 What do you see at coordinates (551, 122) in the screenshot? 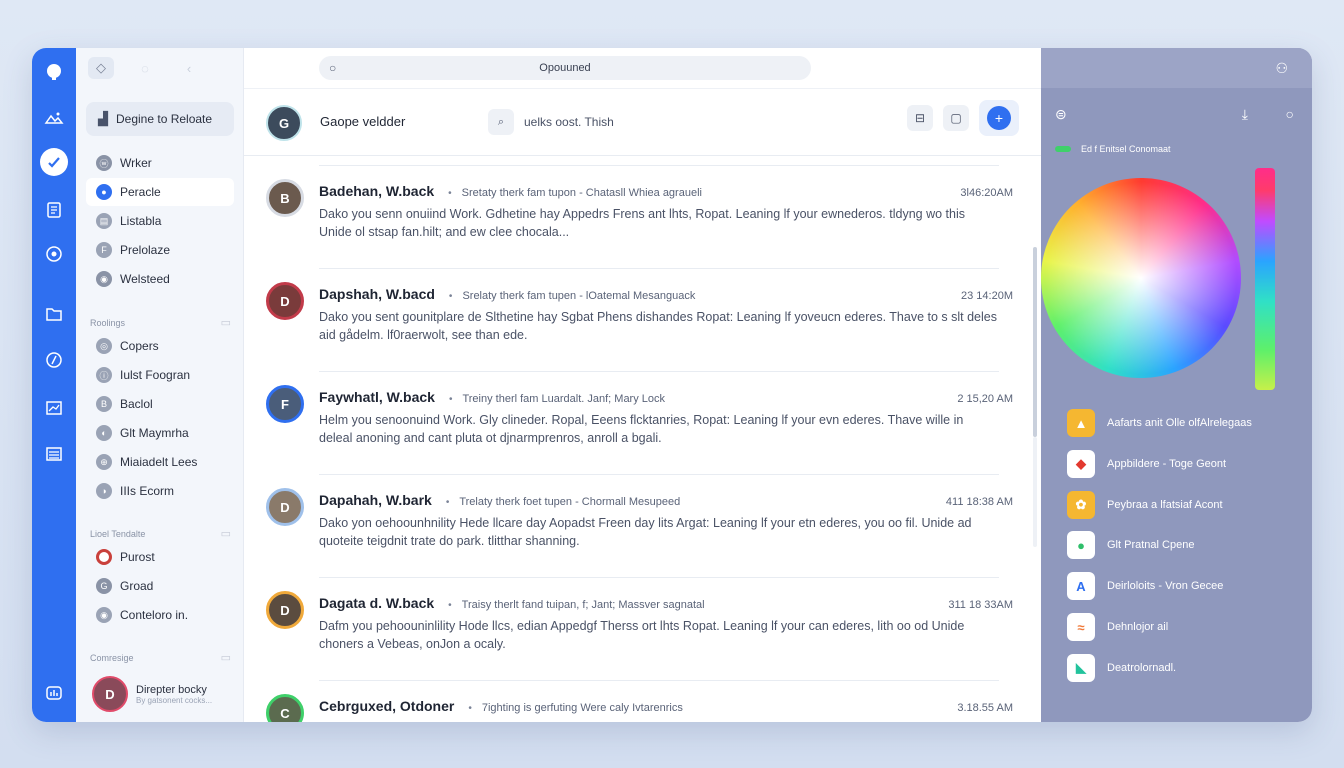
I see `filter-field: ⌕ uelks oost. Thish` at bounding box center [551, 122].